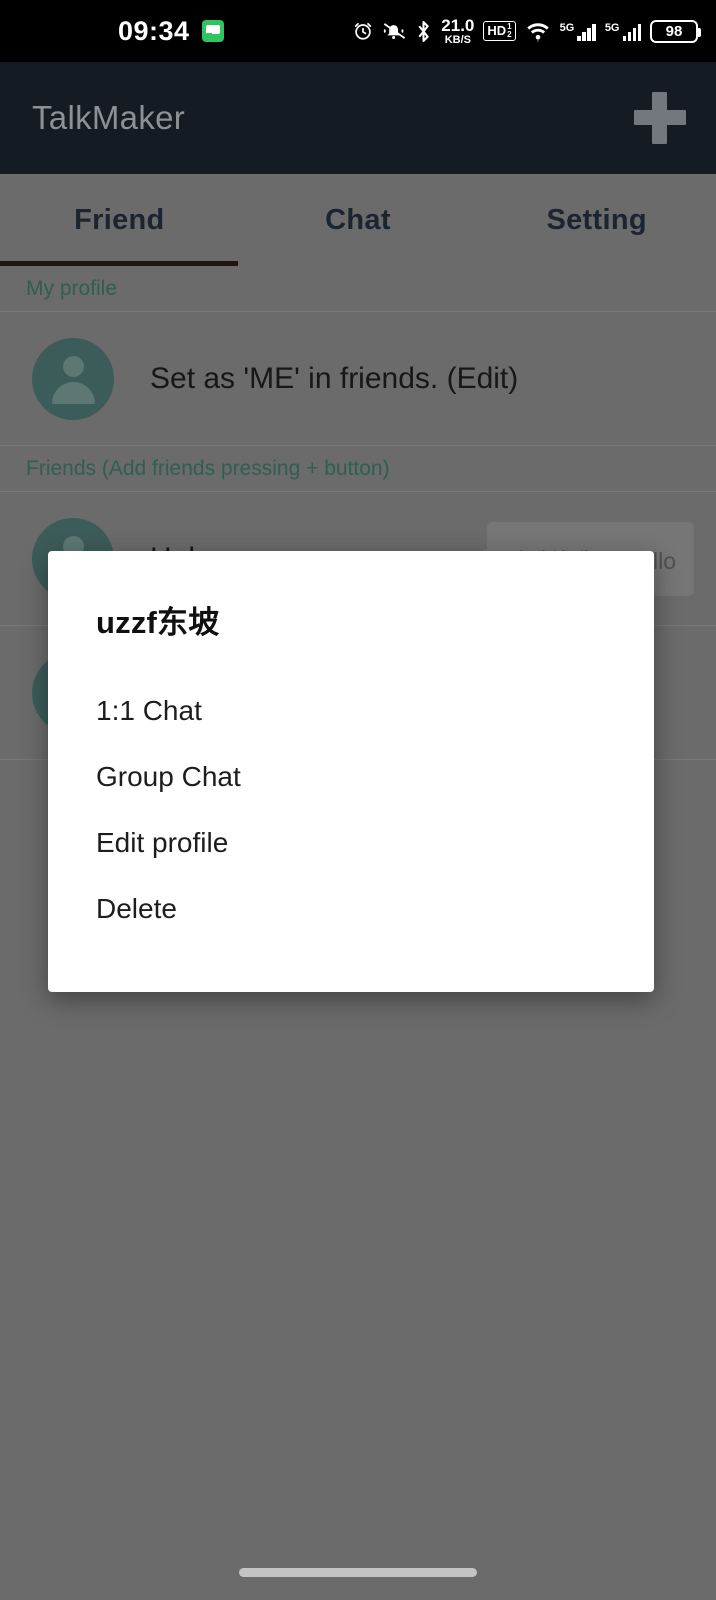 The width and height of the screenshot is (716, 1600). I want to click on battery-icon: 98, so click(675, 31).